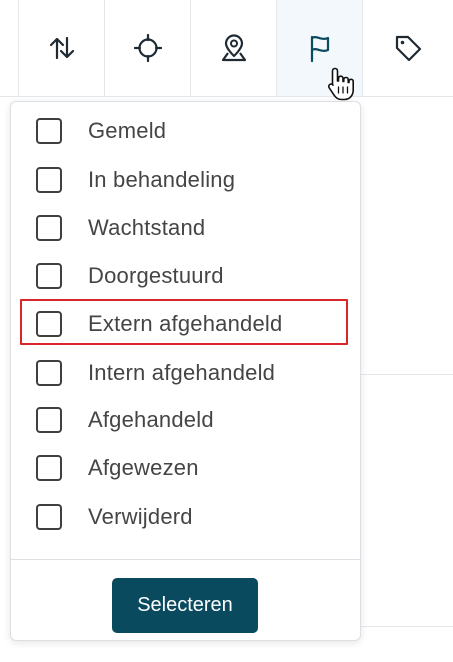 The height and width of the screenshot is (662, 453). Describe the element at coordinates (147, 227) in the screenshot. I see `option-label: Wachtstand` at that location.